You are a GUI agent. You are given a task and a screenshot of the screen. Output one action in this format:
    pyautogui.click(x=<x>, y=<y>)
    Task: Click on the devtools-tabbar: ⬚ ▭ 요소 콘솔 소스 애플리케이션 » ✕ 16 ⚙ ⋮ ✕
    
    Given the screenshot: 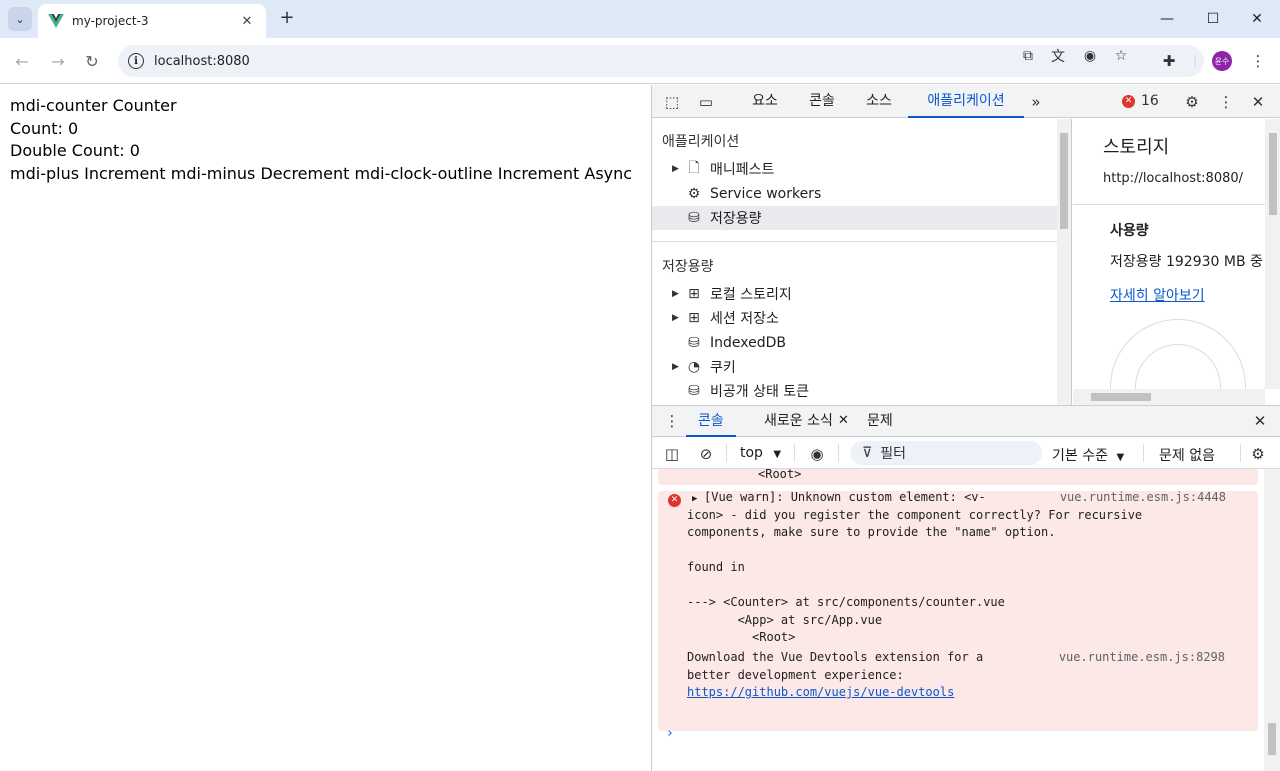 What is the action you would take?
    pyautogui.click(x=966, y=101)
    